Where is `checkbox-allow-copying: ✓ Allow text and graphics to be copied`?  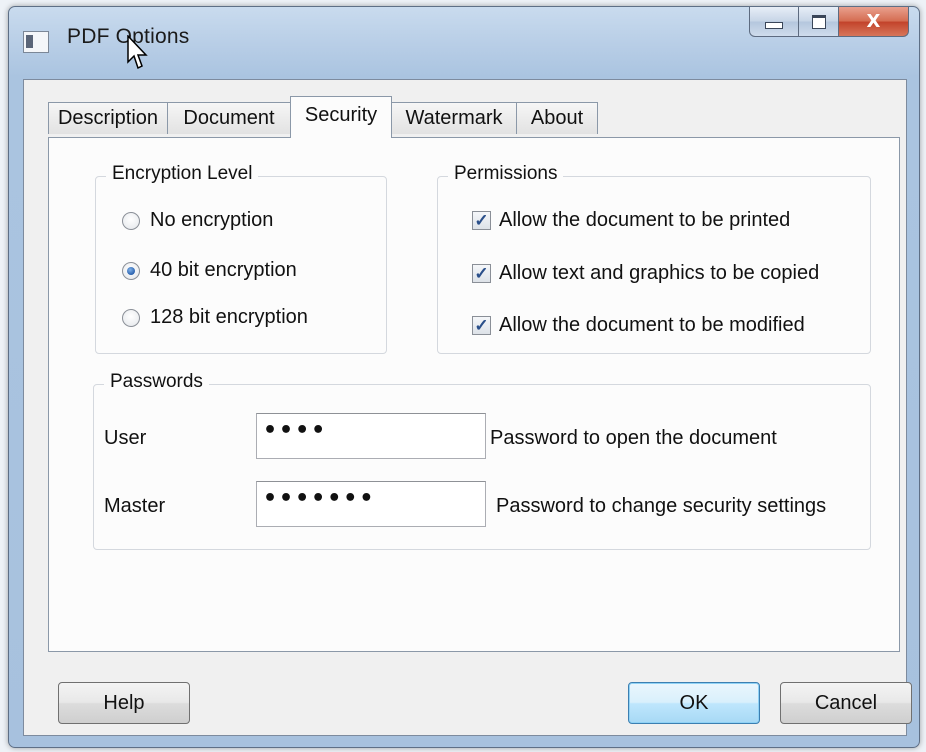
checkbox-allow-copying: ✓ Allow text and graphics to be copied is located at coordinates (645, 273).